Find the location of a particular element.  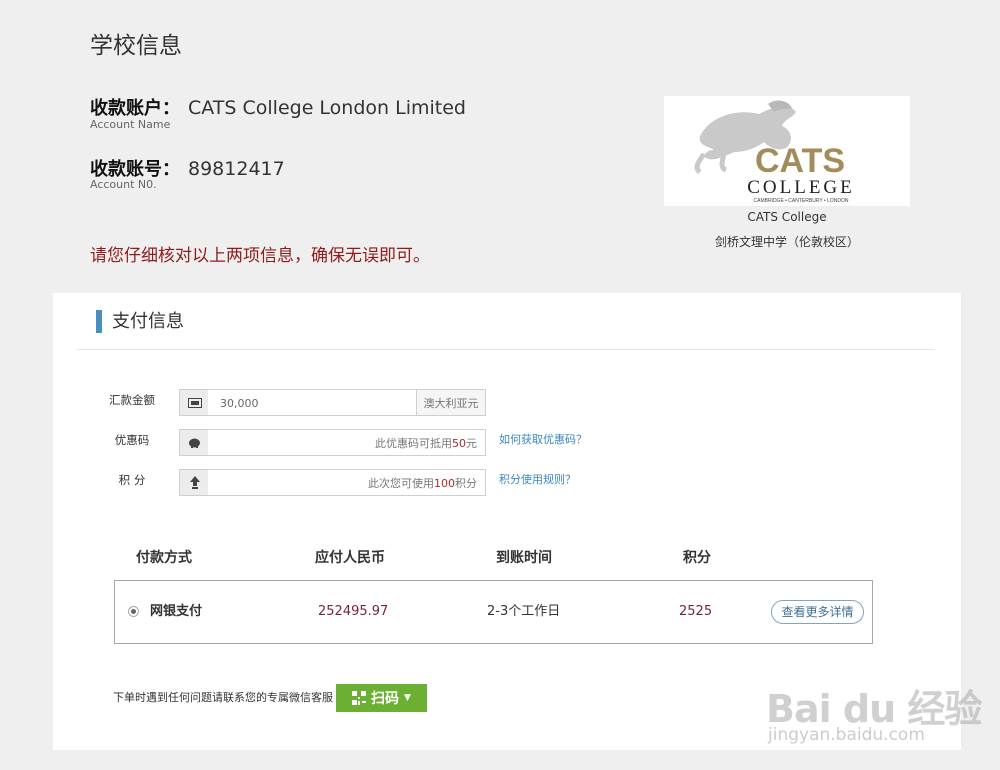

logo-caption-en: CATS College is located at coordinates (787, 217).